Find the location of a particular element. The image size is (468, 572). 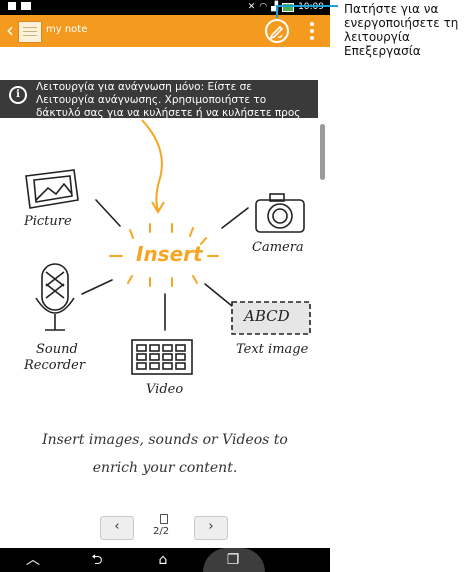

info-icon: i is located at coordinates (18, 95).